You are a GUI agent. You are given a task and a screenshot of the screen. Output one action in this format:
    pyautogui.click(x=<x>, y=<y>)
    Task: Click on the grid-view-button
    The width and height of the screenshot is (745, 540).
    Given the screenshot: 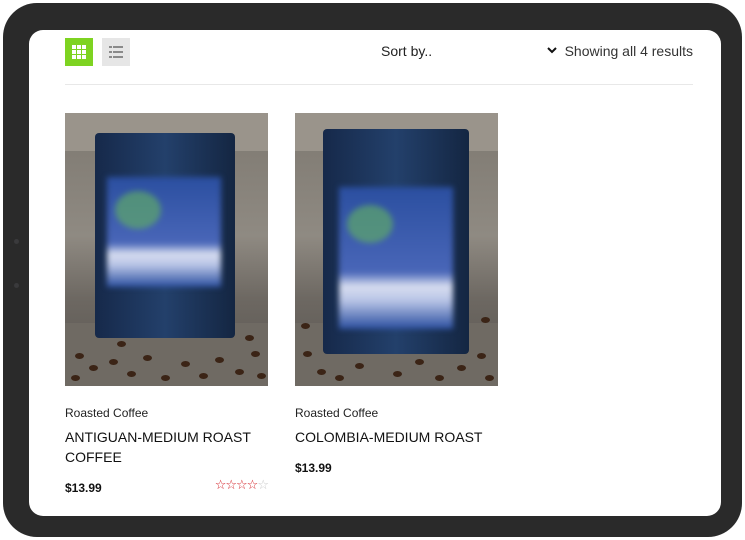 What is the action you would take?
    pyautogui.click(x=79, y=52)
    